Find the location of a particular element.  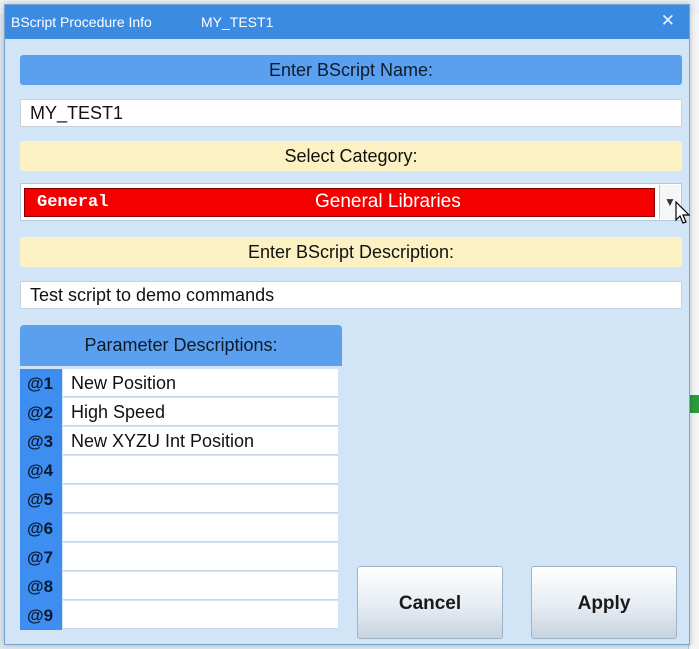

parameter-row: @5 is located at coordinates (179, 499).